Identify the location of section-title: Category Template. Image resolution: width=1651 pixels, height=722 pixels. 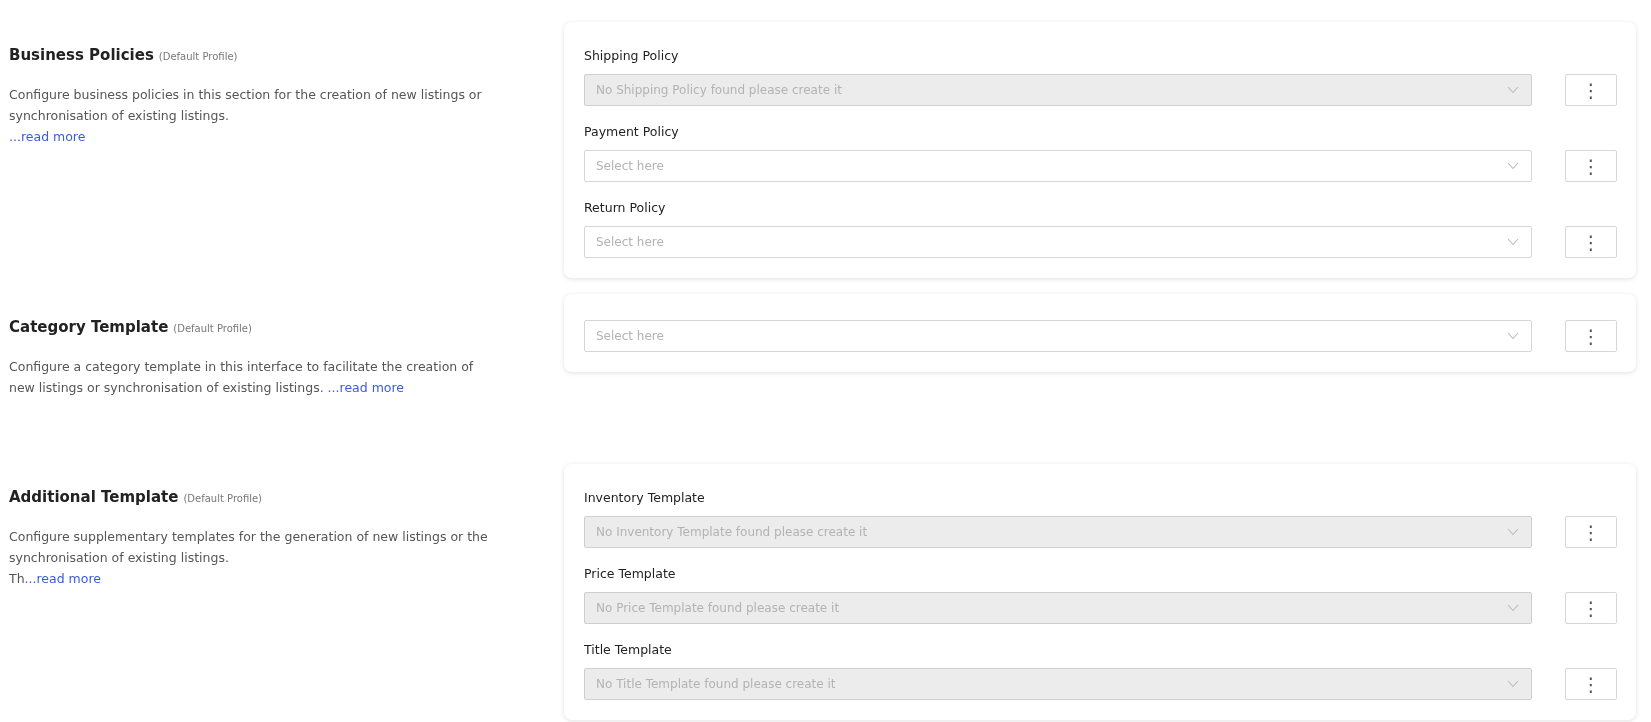
(89, 327).